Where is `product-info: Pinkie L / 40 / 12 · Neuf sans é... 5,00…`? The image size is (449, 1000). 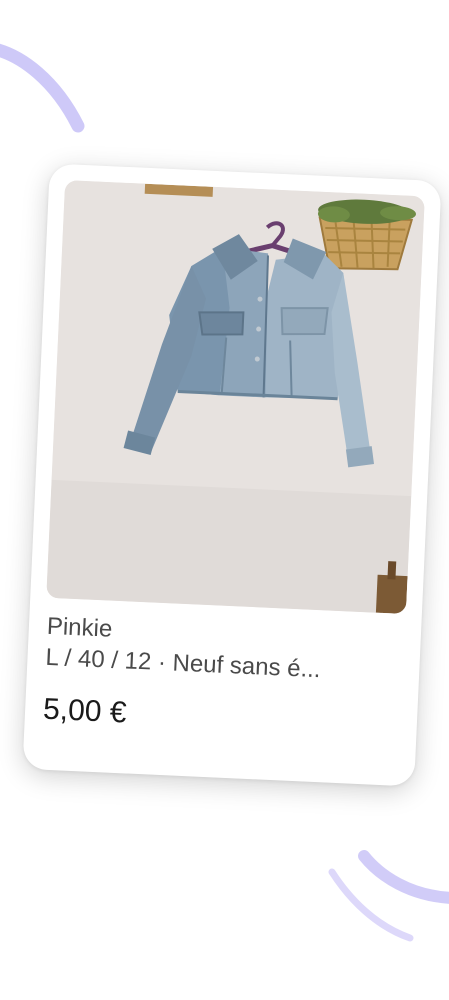
product-info: Pinkie L / 40 / 12 · Neuf sans é... 5,00… is located at coordinates (222, 678).